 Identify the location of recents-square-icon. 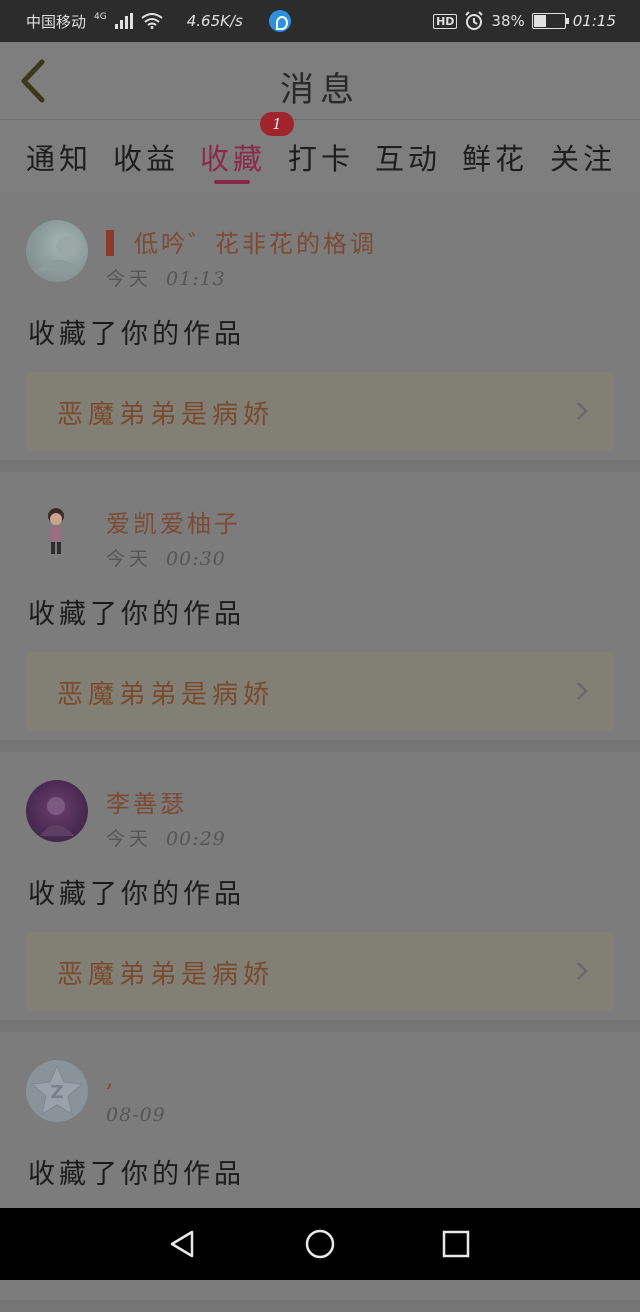
(456, 1244).